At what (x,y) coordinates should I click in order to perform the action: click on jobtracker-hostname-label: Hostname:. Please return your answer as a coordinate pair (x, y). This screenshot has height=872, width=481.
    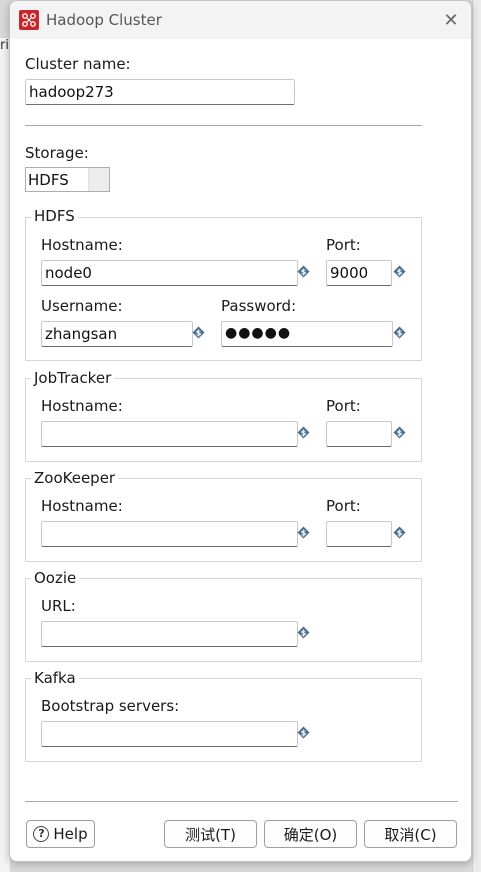
    Looking at the image, I should click on (82, 406).